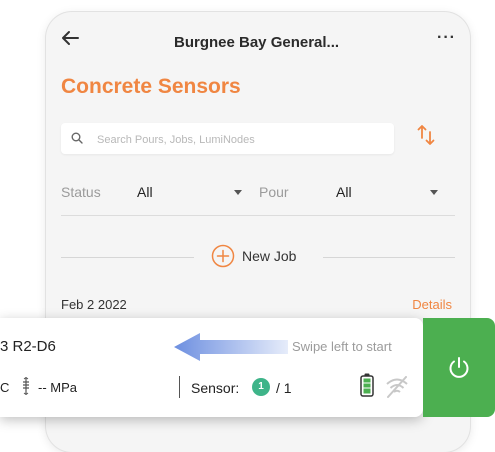 This screenshot has height=452, width=495. Describe the element at coordinates (342, 346) in the screenshot. I see `swipe-hint: Swipe left to start` at that location.